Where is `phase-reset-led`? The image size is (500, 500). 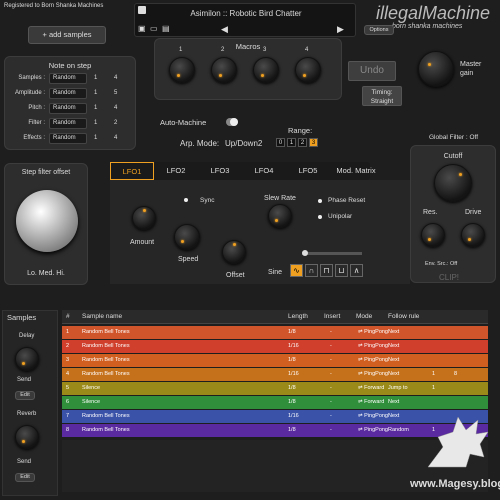
phase-reset-led is located at coordinates (320, 201).